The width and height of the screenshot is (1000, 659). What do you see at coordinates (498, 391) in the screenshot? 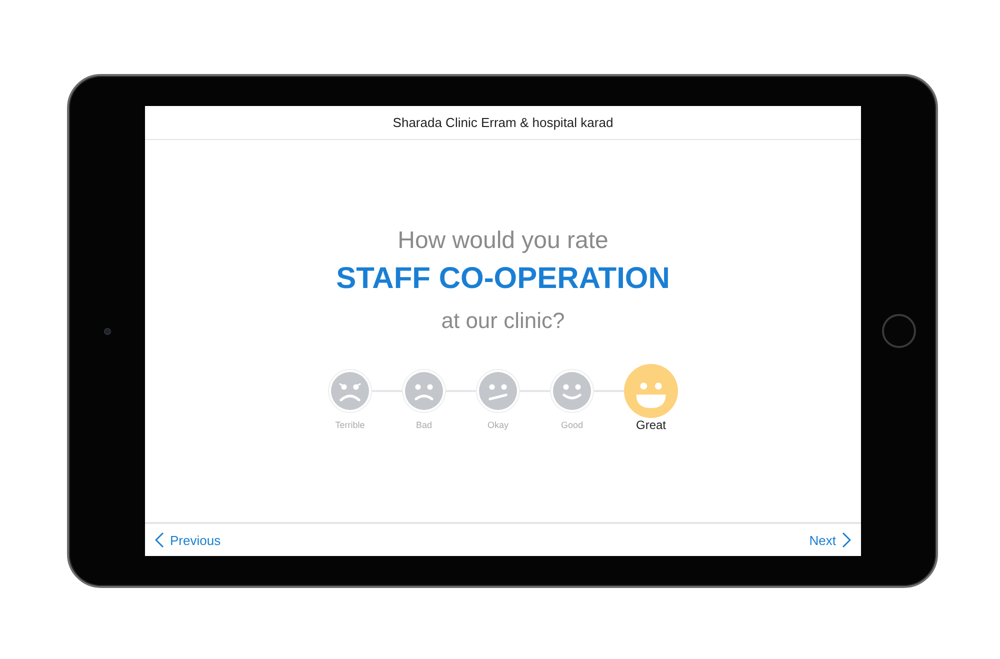
I see `okay-face-icon` at bounding box center [498, 391].